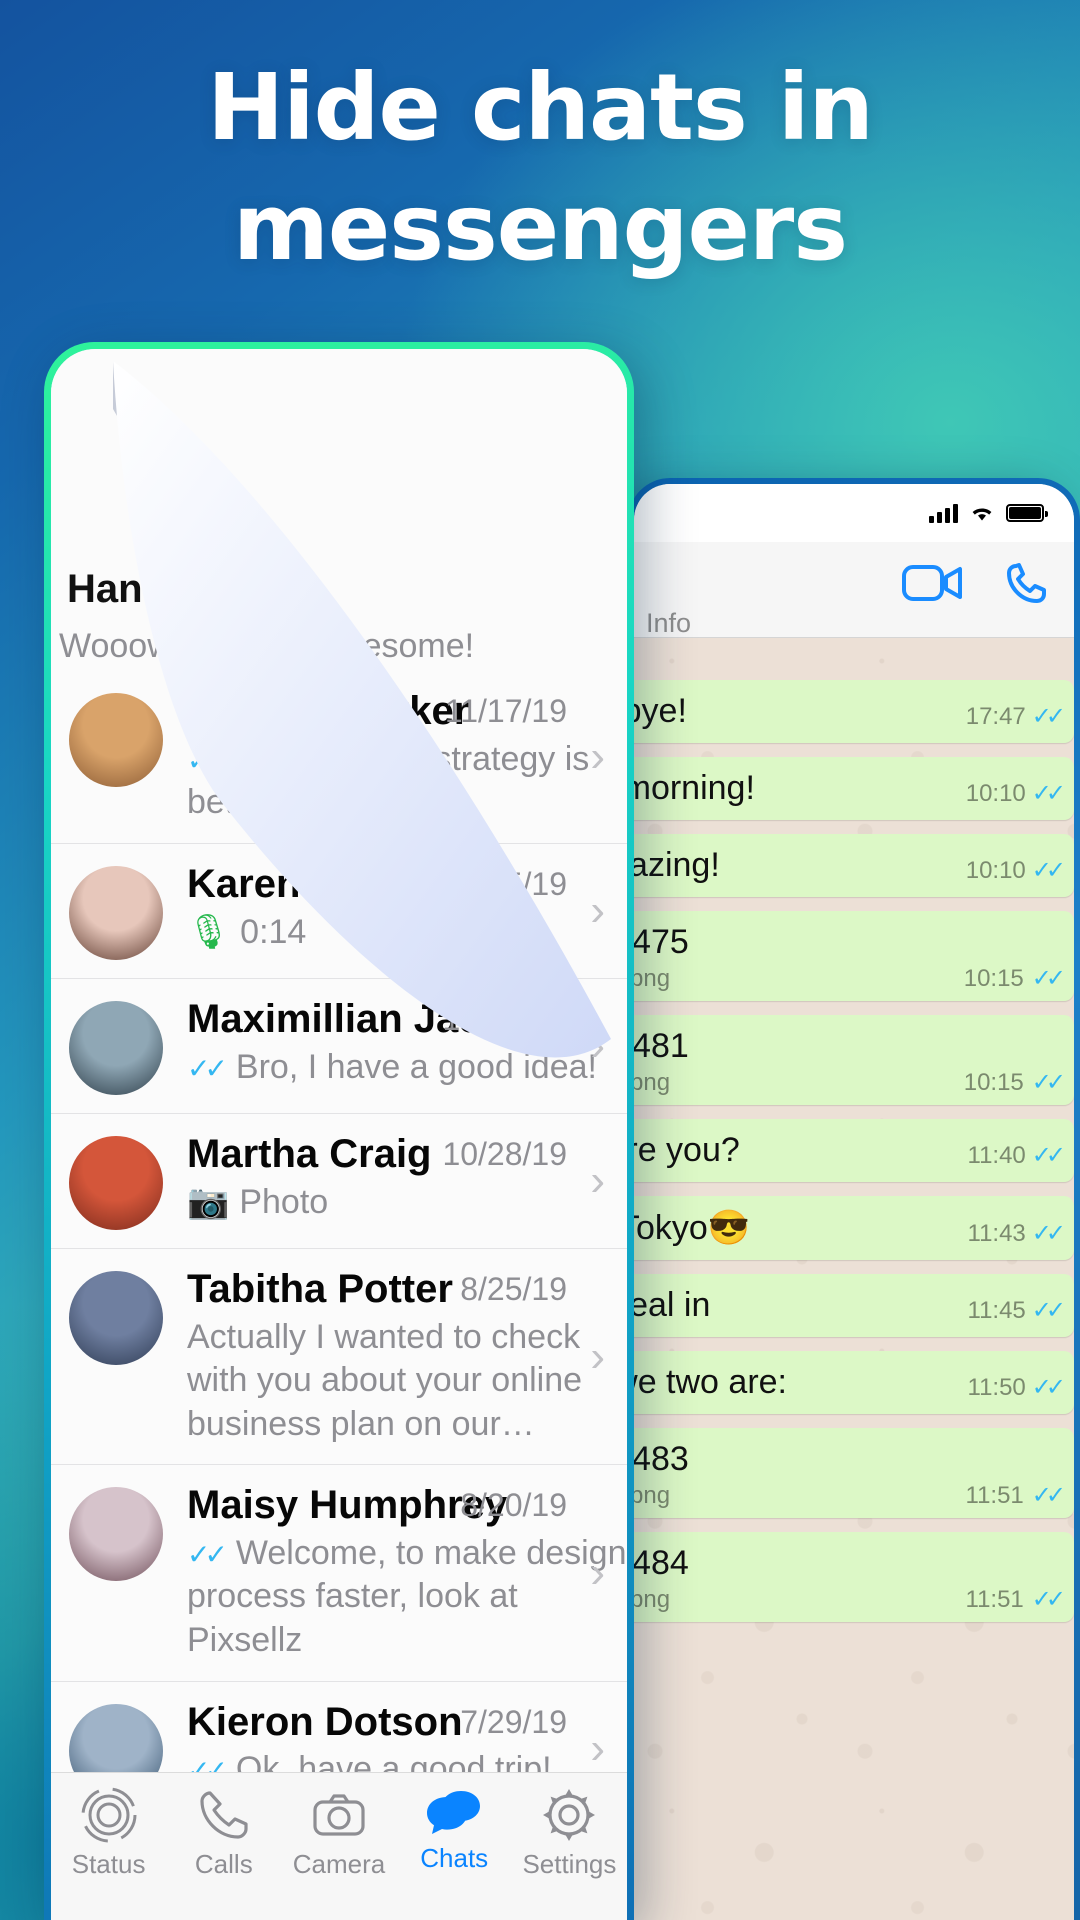 This screenshot has height=1920, width=1080. I want to click on chat-list-item: Karen Castillo 🎙 0:14 11/15/19 ›, so click(339, 911).